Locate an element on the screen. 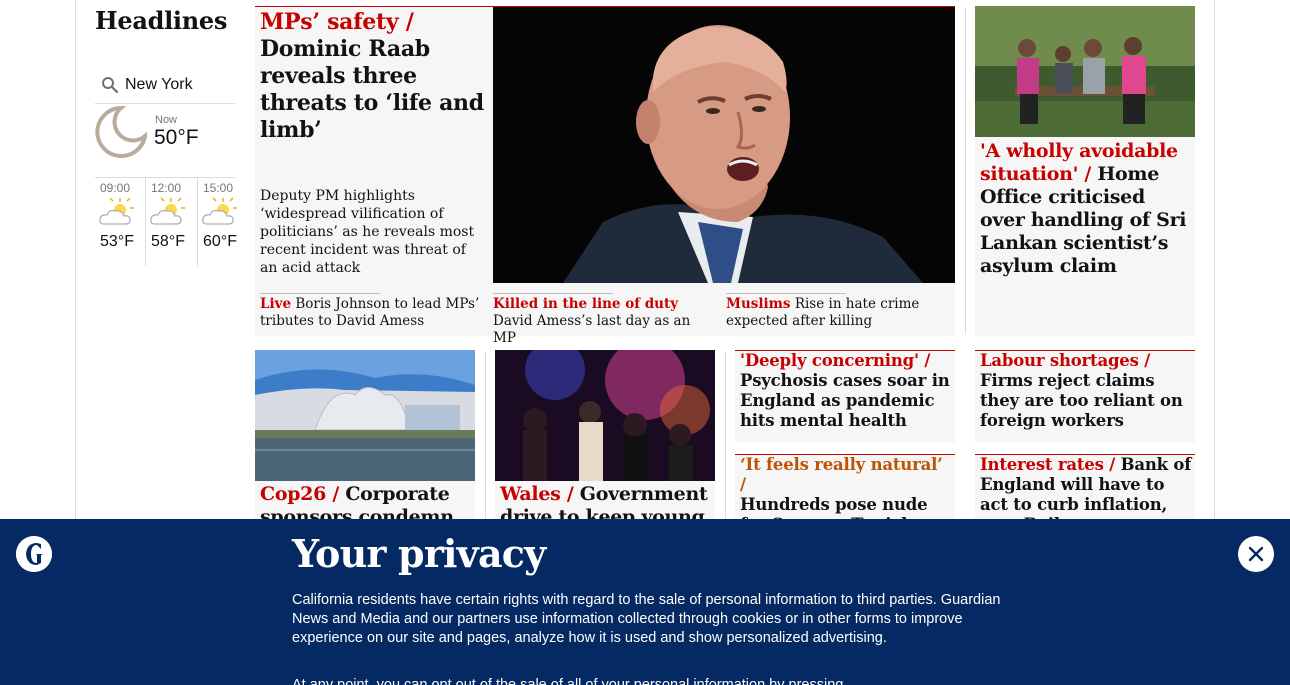 This screenshot has width=1290, height=685. close-icon is located at coordinates (1256, 554).